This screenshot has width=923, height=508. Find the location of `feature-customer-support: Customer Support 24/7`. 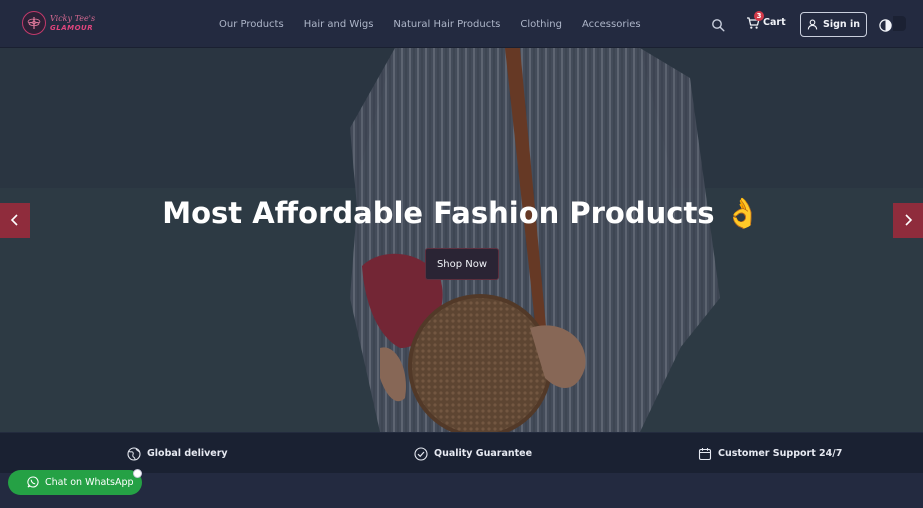

feature-customer-support: Customer Support 24/7 is located at coordinates (770, 453).